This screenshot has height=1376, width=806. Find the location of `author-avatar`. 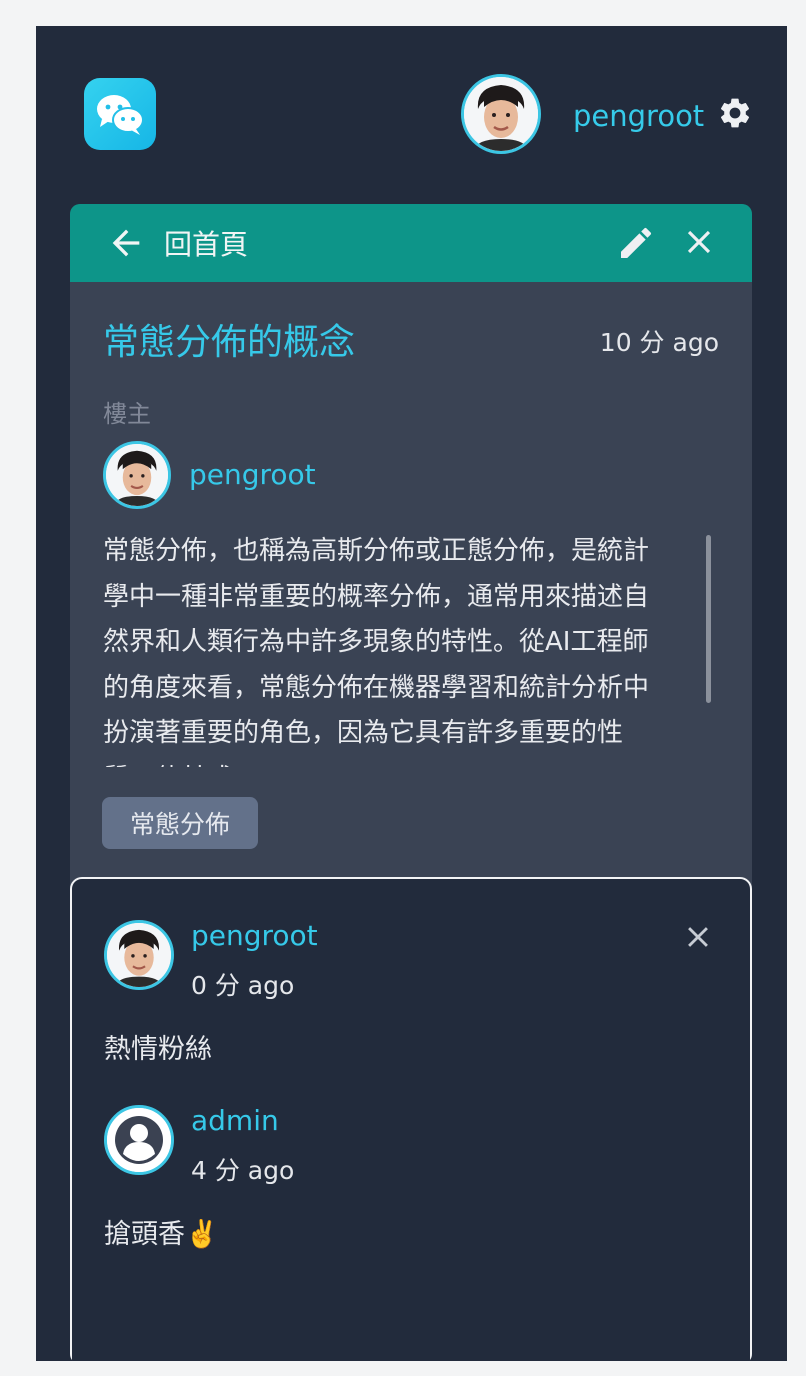

author-avatar is located at coordinates (137, 475).